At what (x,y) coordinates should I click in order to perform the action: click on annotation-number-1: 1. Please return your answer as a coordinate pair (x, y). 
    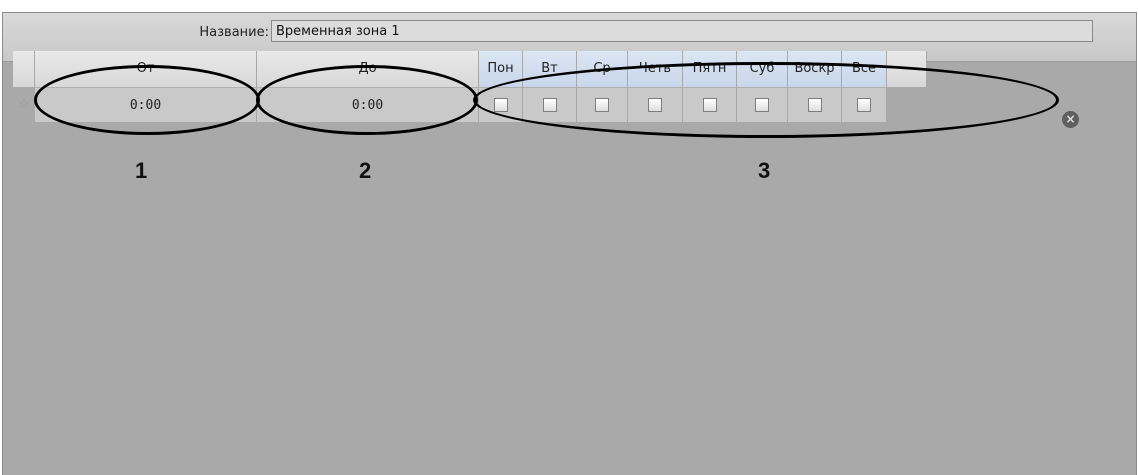
    Looking at the image, I should click on (141, 170).